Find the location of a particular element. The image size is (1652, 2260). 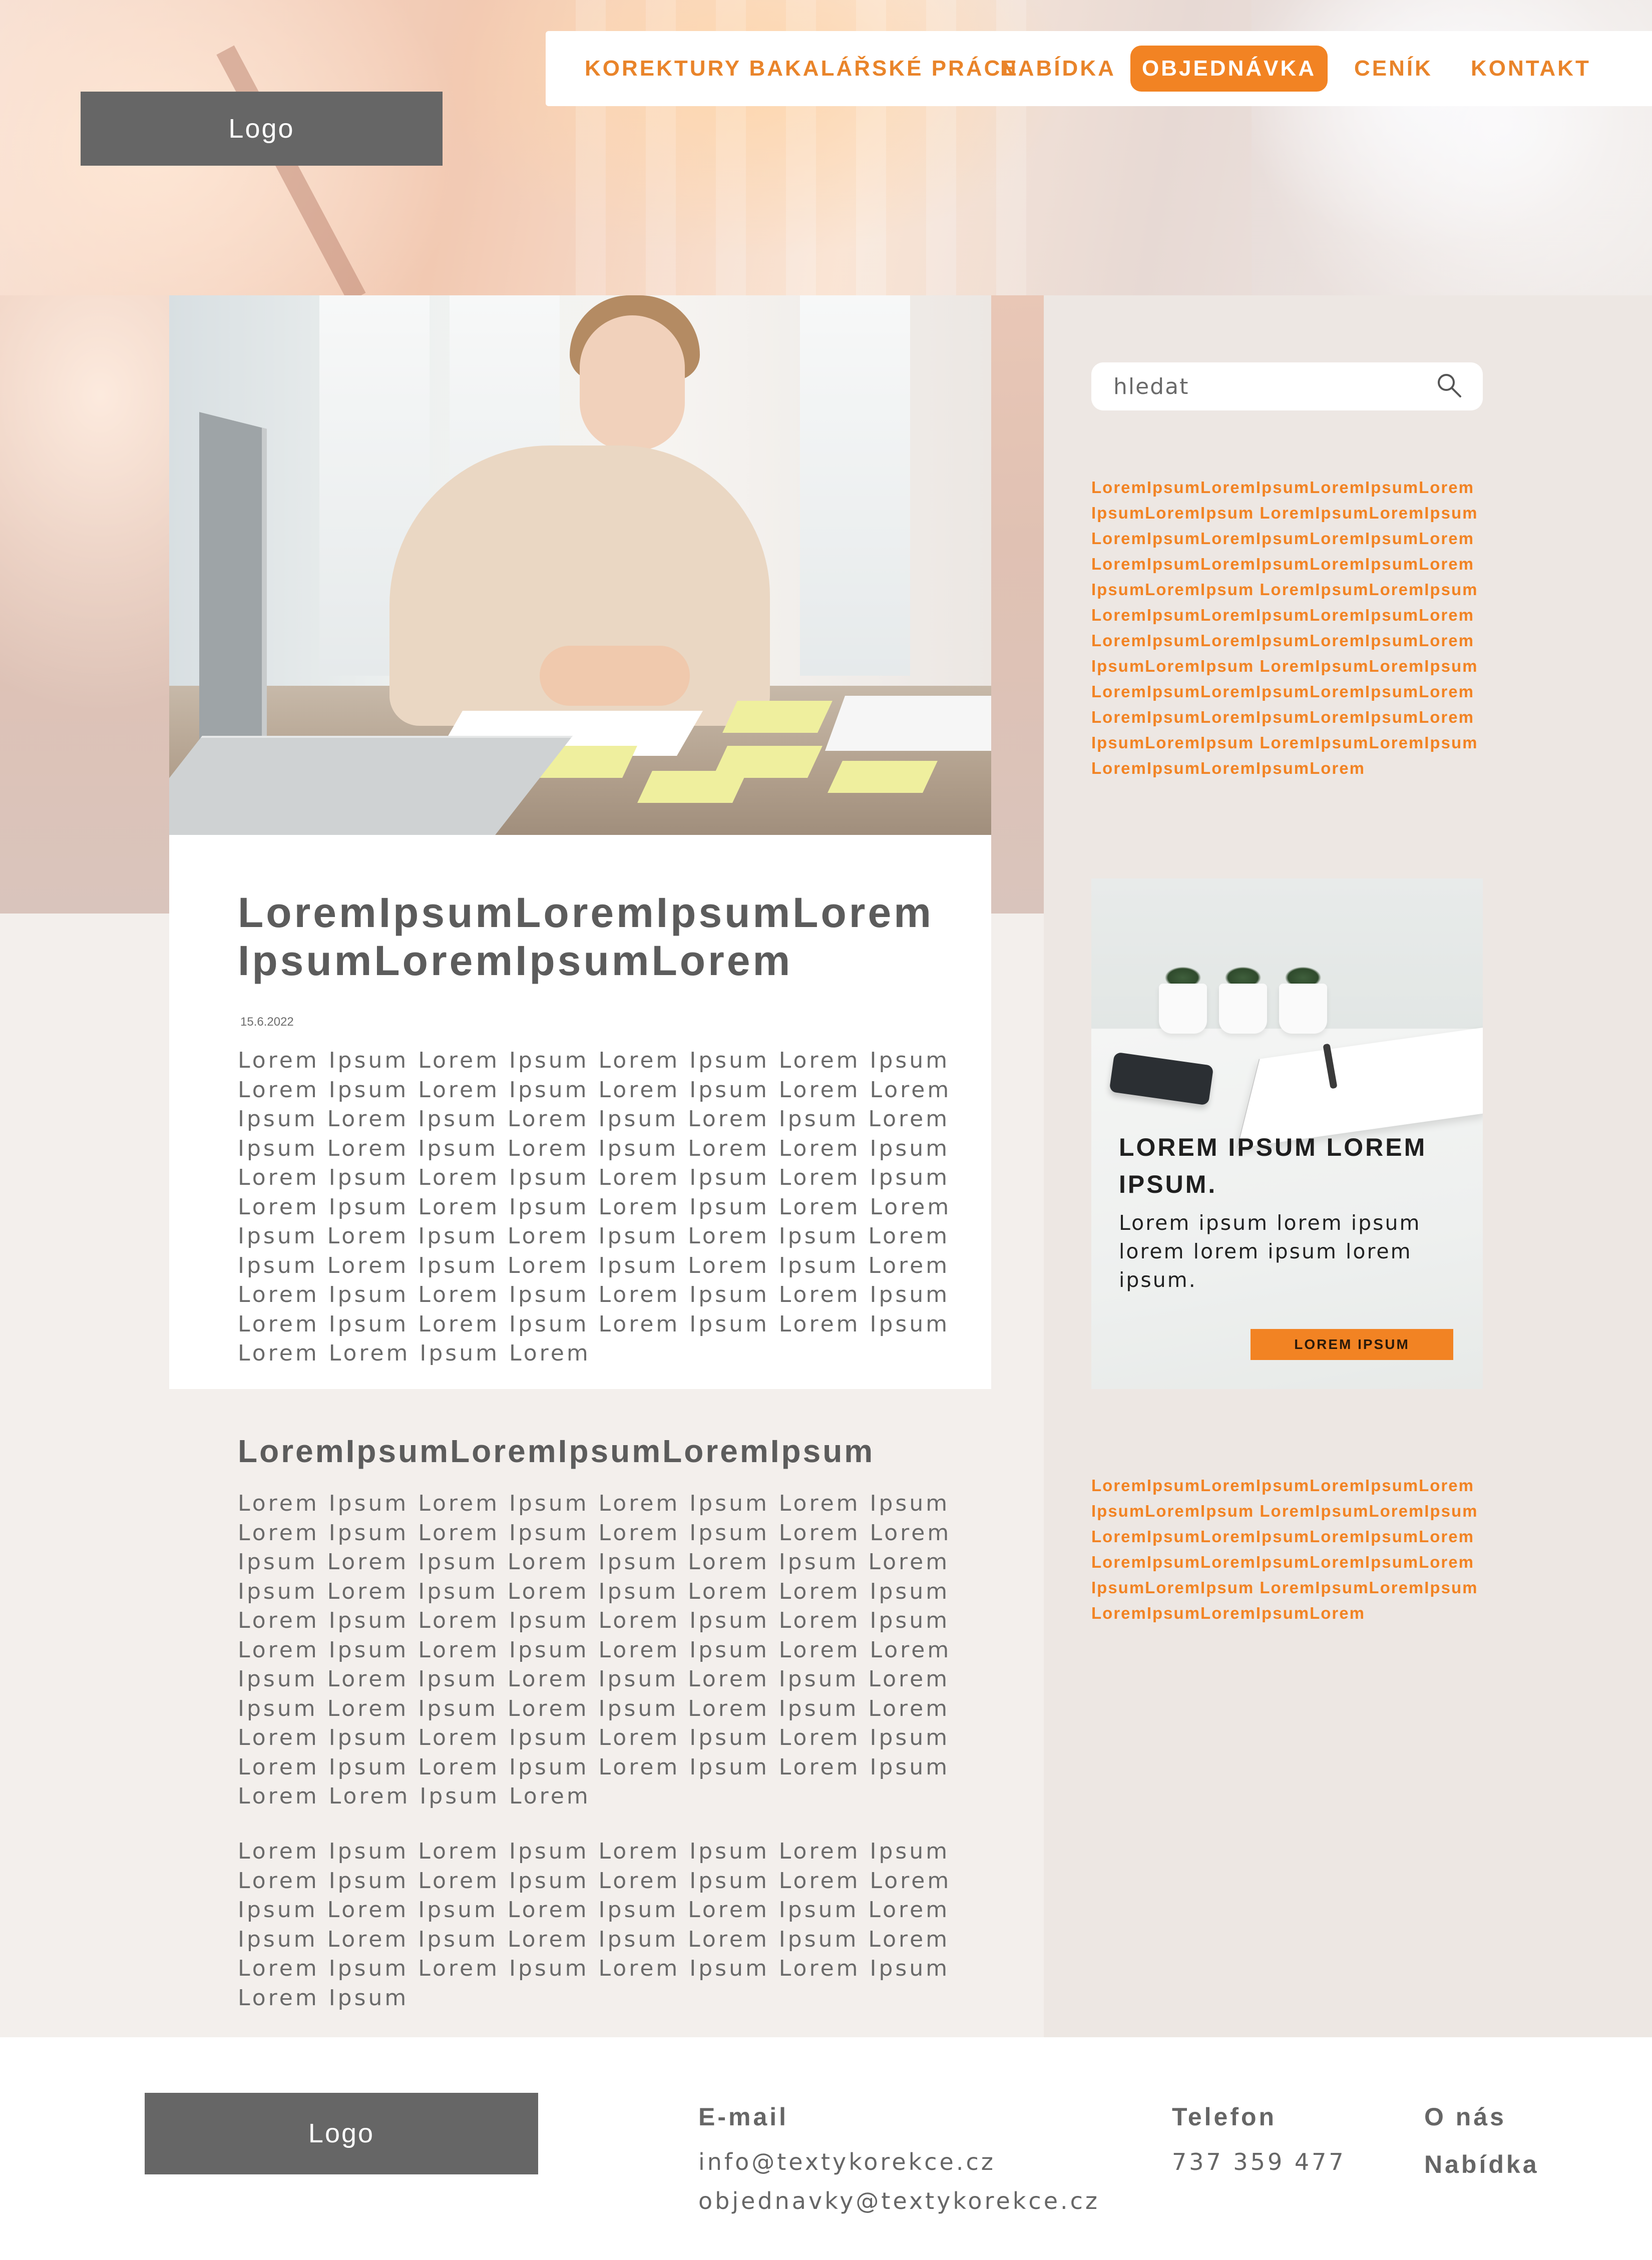

footer-link-about: O nás is located at coordinates (1465, 2116).